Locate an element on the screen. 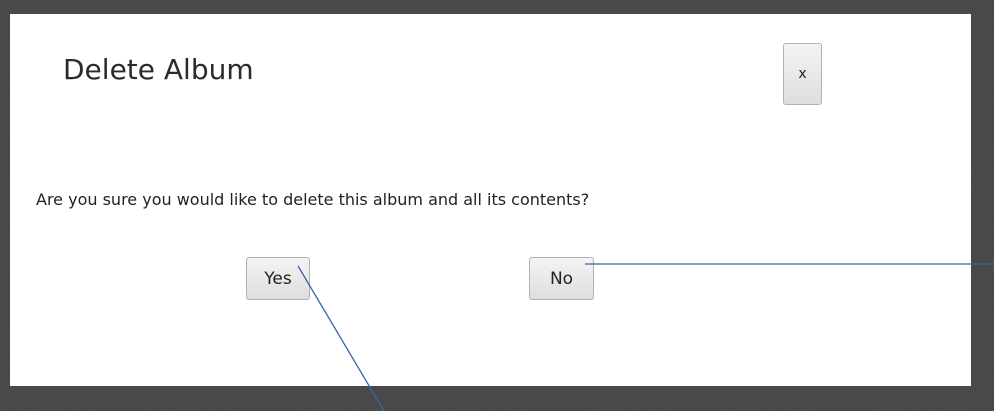  yes-button: Yes is located at coordinates (278, 278).